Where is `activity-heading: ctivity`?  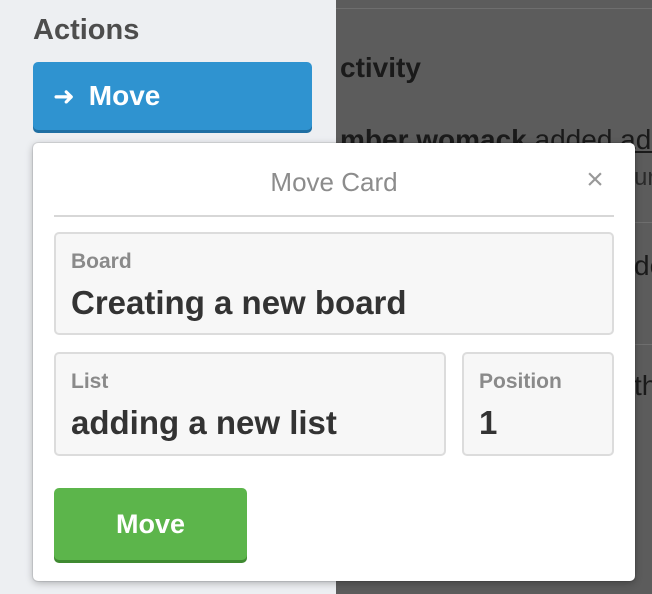 activity-heading: ctivity is located at coordinates (380, 67).